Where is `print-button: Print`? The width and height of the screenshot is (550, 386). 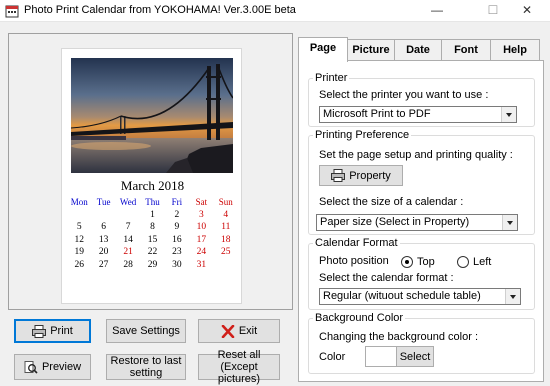 print-button: Print is located at coordinates (52, 331).